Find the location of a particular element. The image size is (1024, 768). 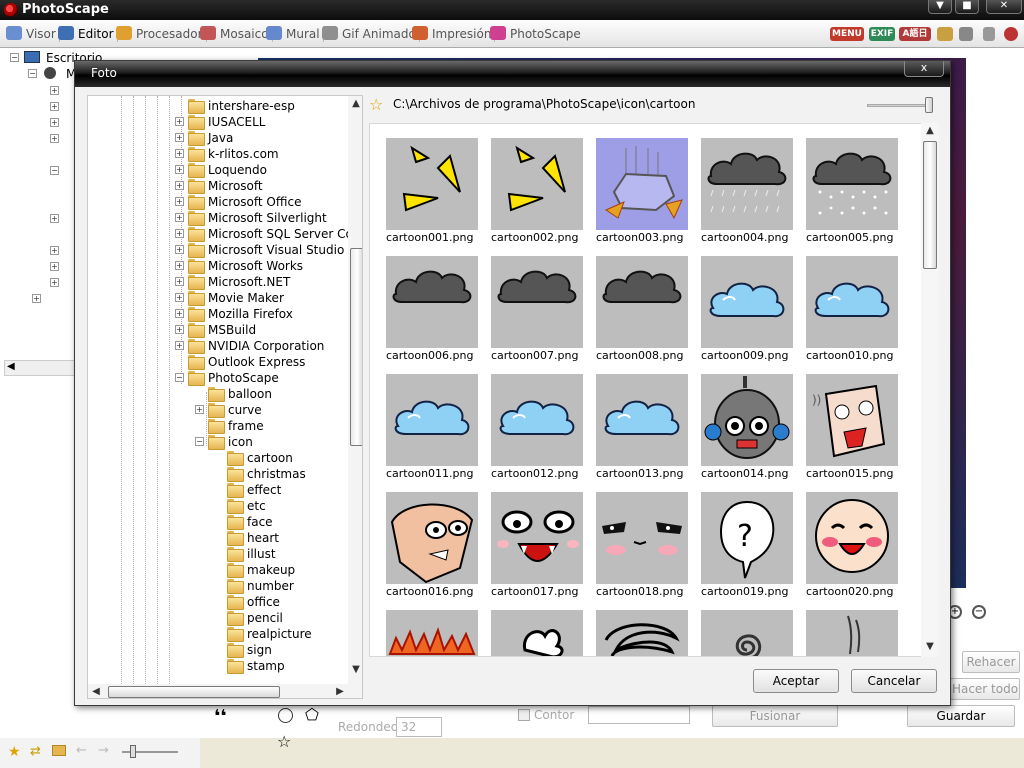

folder-item-frame: frame is located at coordinates (218, 426).